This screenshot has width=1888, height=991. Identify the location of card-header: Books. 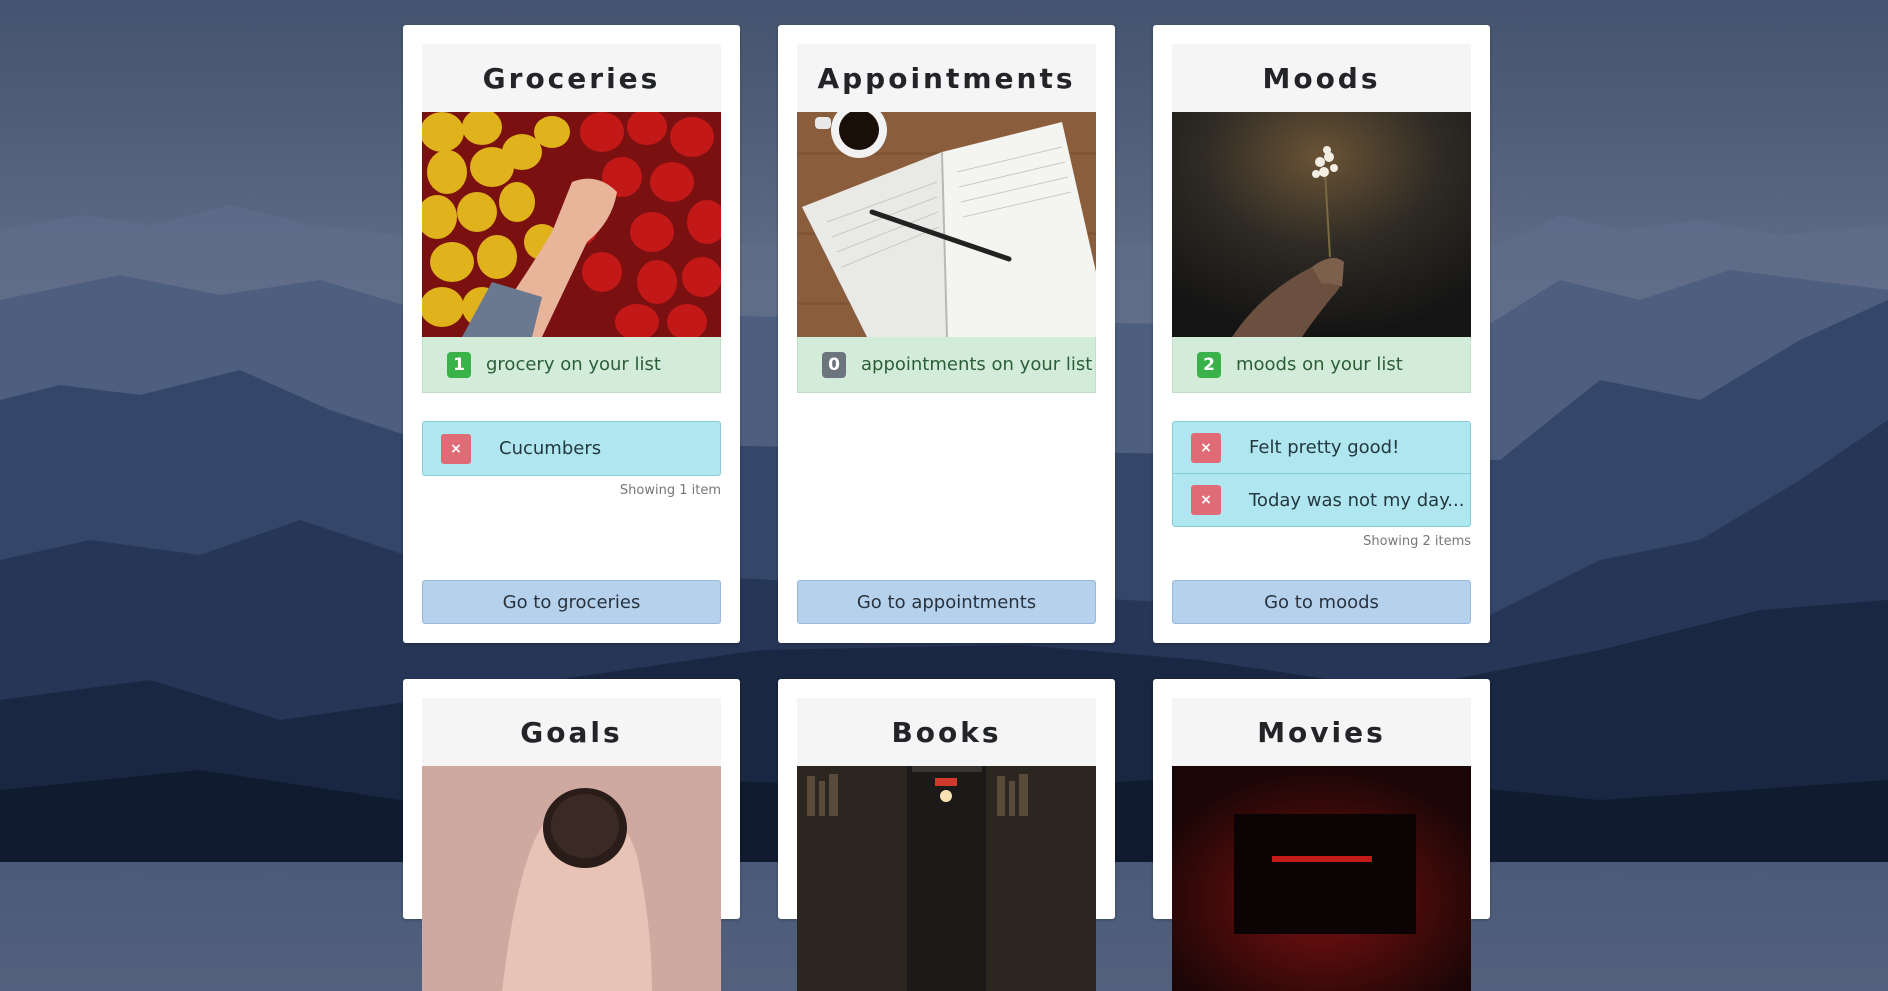
(946, 732).